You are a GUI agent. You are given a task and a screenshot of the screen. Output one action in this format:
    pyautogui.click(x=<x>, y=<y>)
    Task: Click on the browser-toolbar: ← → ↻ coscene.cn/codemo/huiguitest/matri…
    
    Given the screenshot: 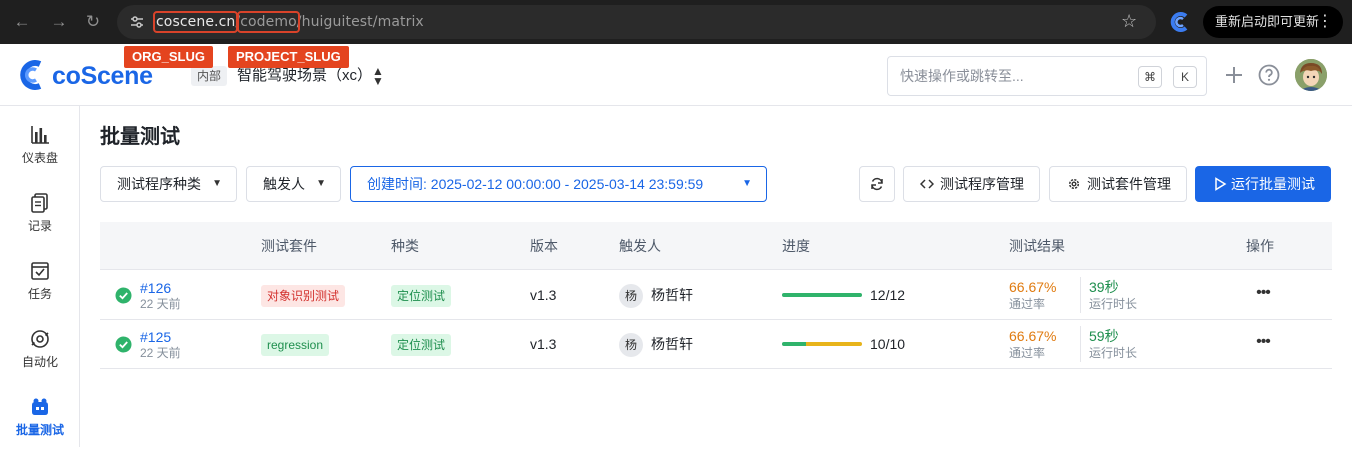 What is the action you would take?
    pyautogui.click(x=676, y=22)
    